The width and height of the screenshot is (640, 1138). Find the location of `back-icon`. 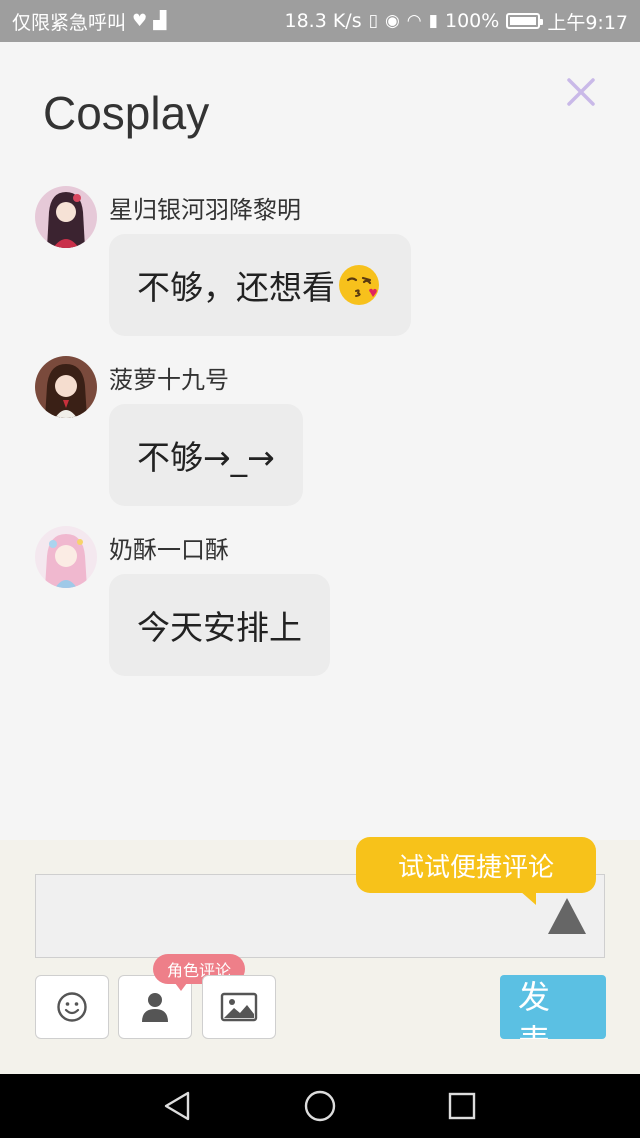

back-icon is located at coordinates (177, 1106).